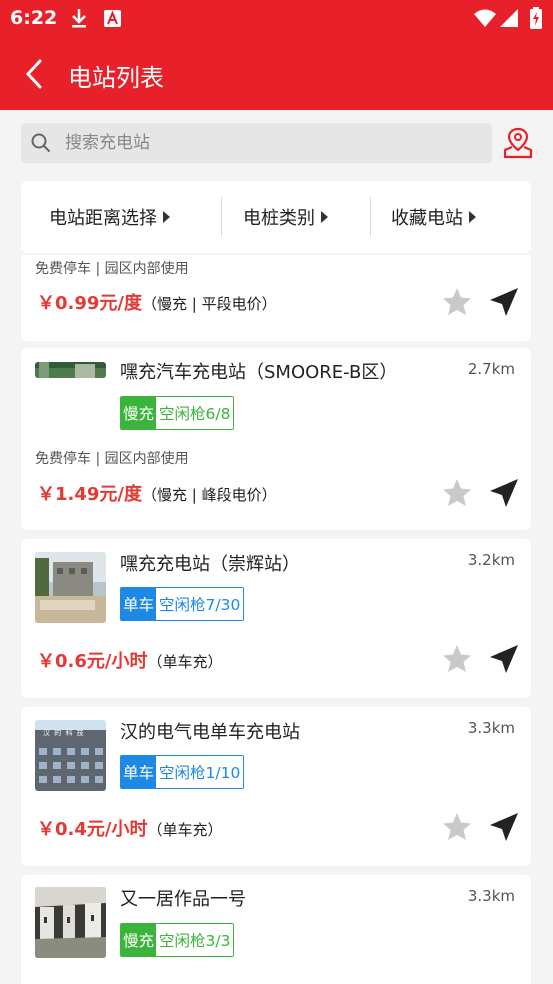  What do you see at coordinates (276, 19) in the screenshot?
I see `status-bar: 6:22` at bounding box center [276, 19].